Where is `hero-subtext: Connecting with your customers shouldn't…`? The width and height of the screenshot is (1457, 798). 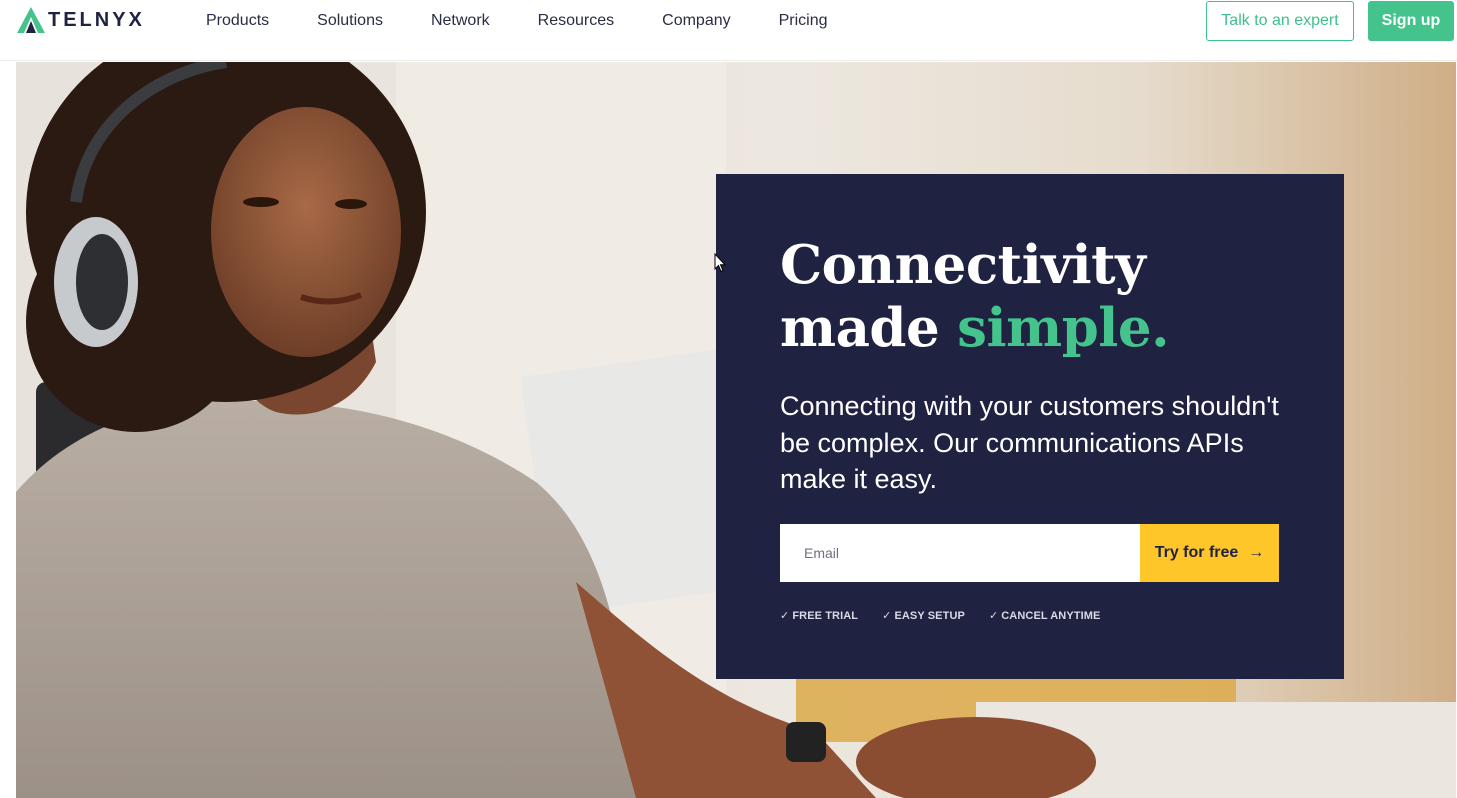
hero-subtext: Connecting with your customers shouldn't… is located at coordinates (1029, 442).